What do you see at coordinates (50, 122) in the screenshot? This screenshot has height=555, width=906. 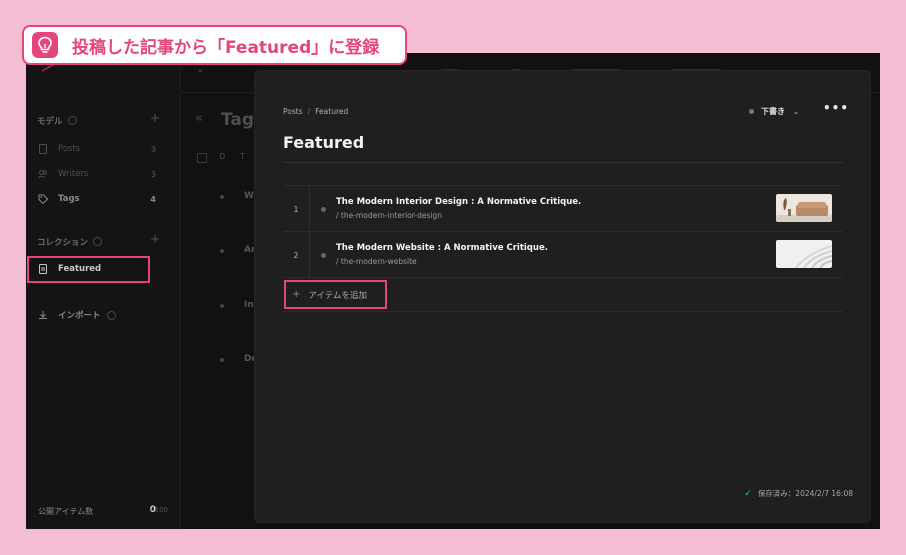 I see `models-label: モデル` at bounding box center [50, 122].